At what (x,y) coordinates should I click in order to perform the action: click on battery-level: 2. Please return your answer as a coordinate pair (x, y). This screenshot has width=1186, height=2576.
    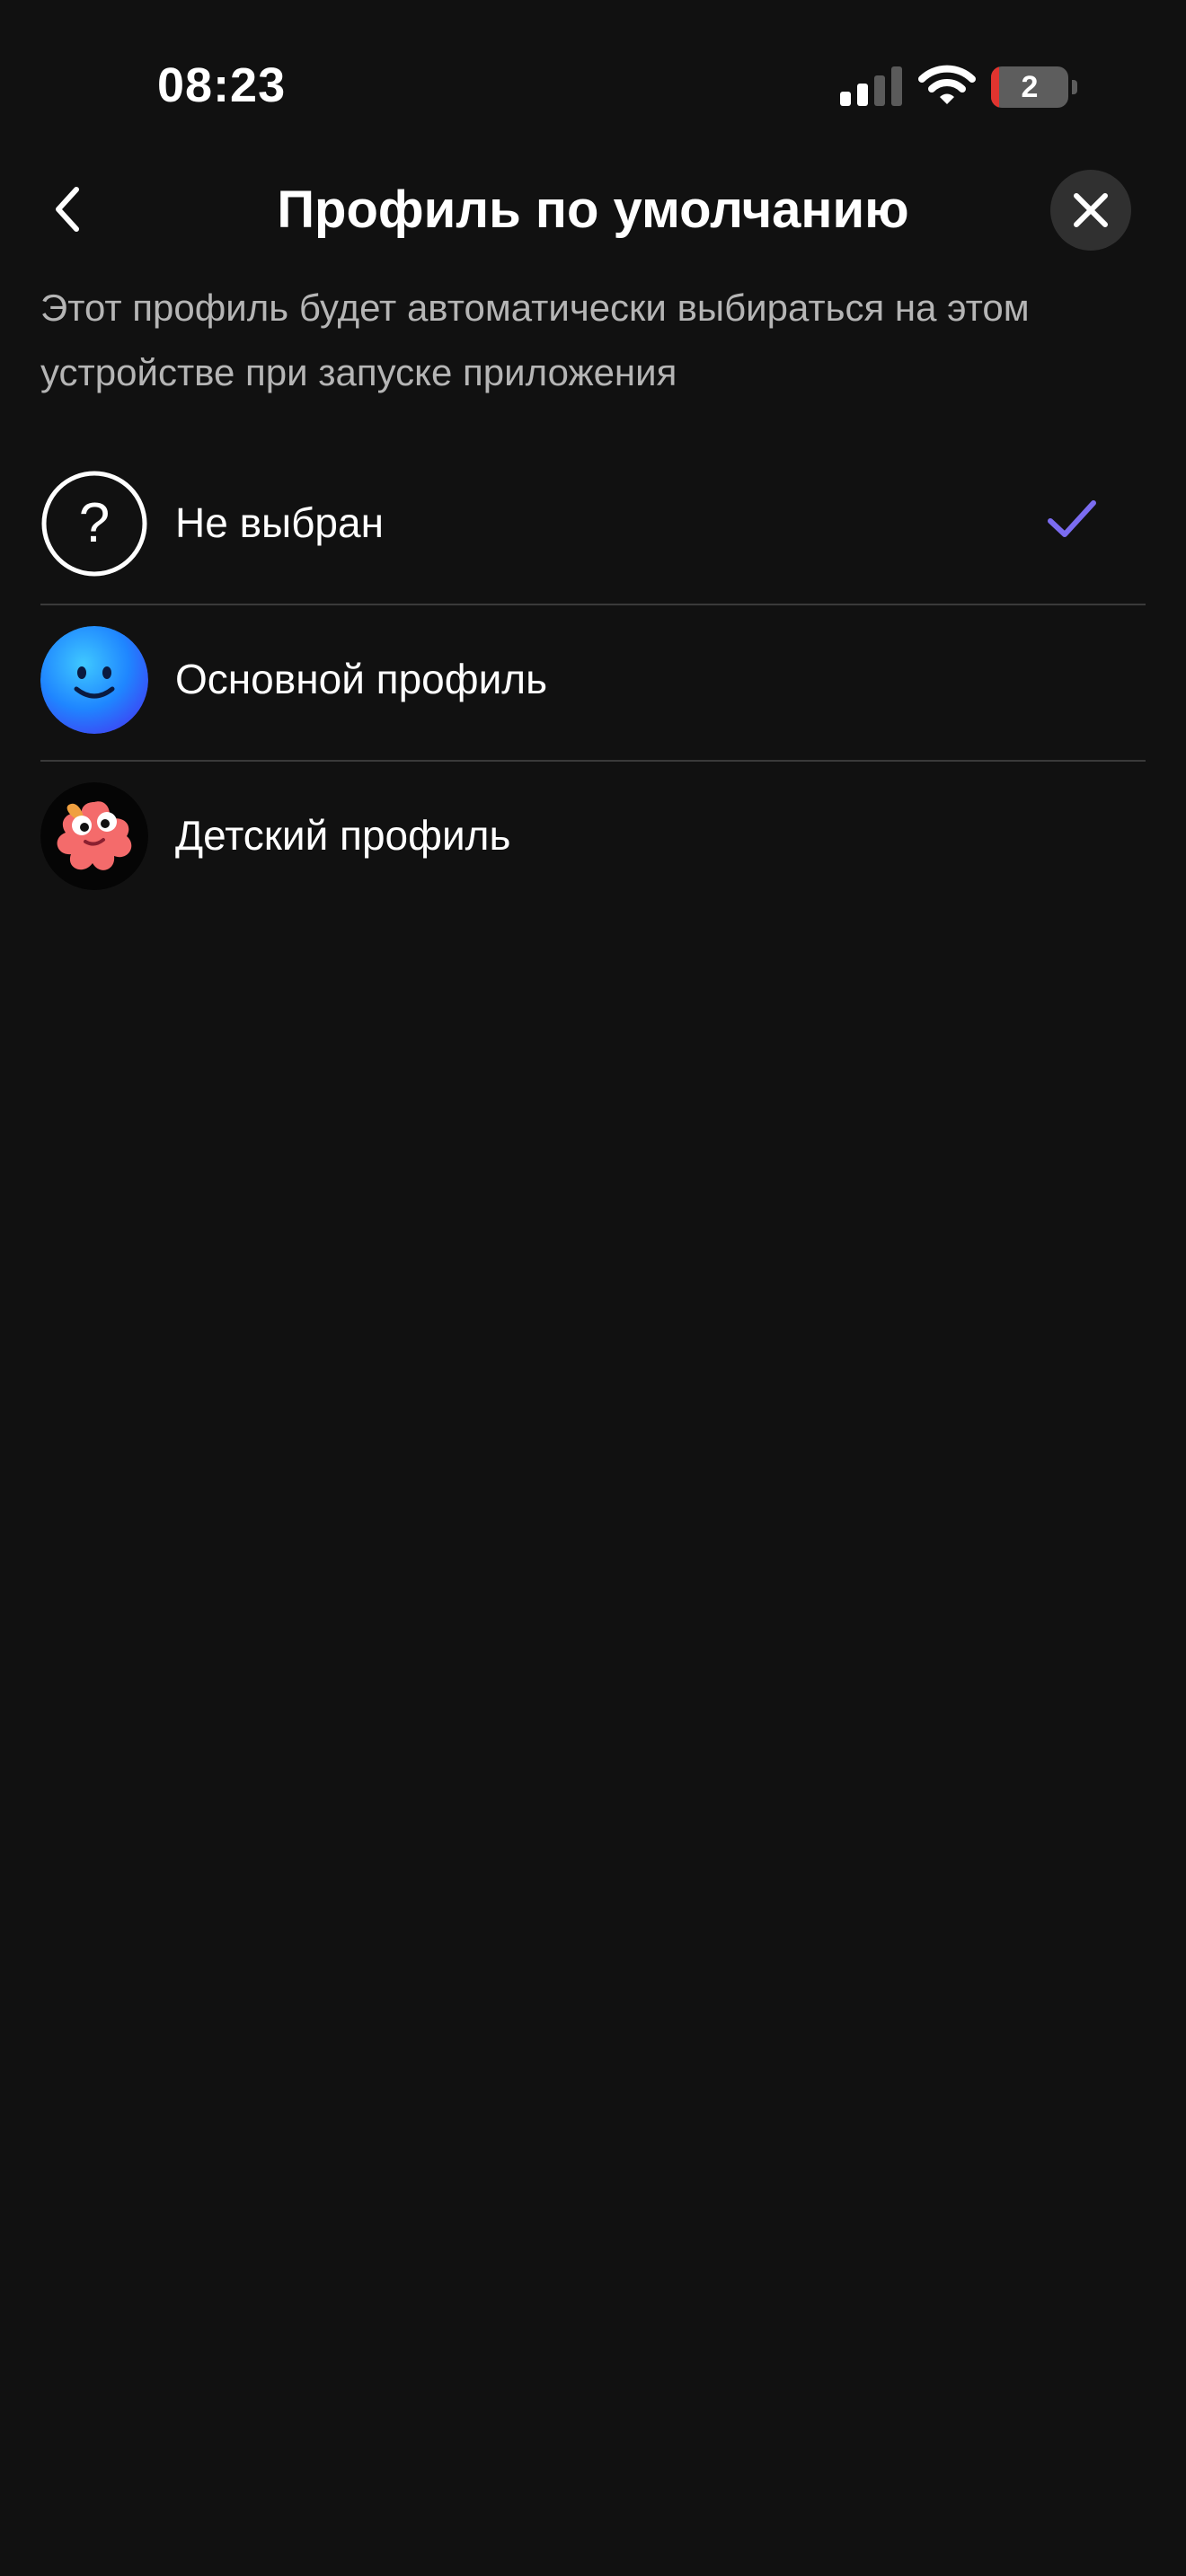
    Looking at the image, I should click on (1030, 87).